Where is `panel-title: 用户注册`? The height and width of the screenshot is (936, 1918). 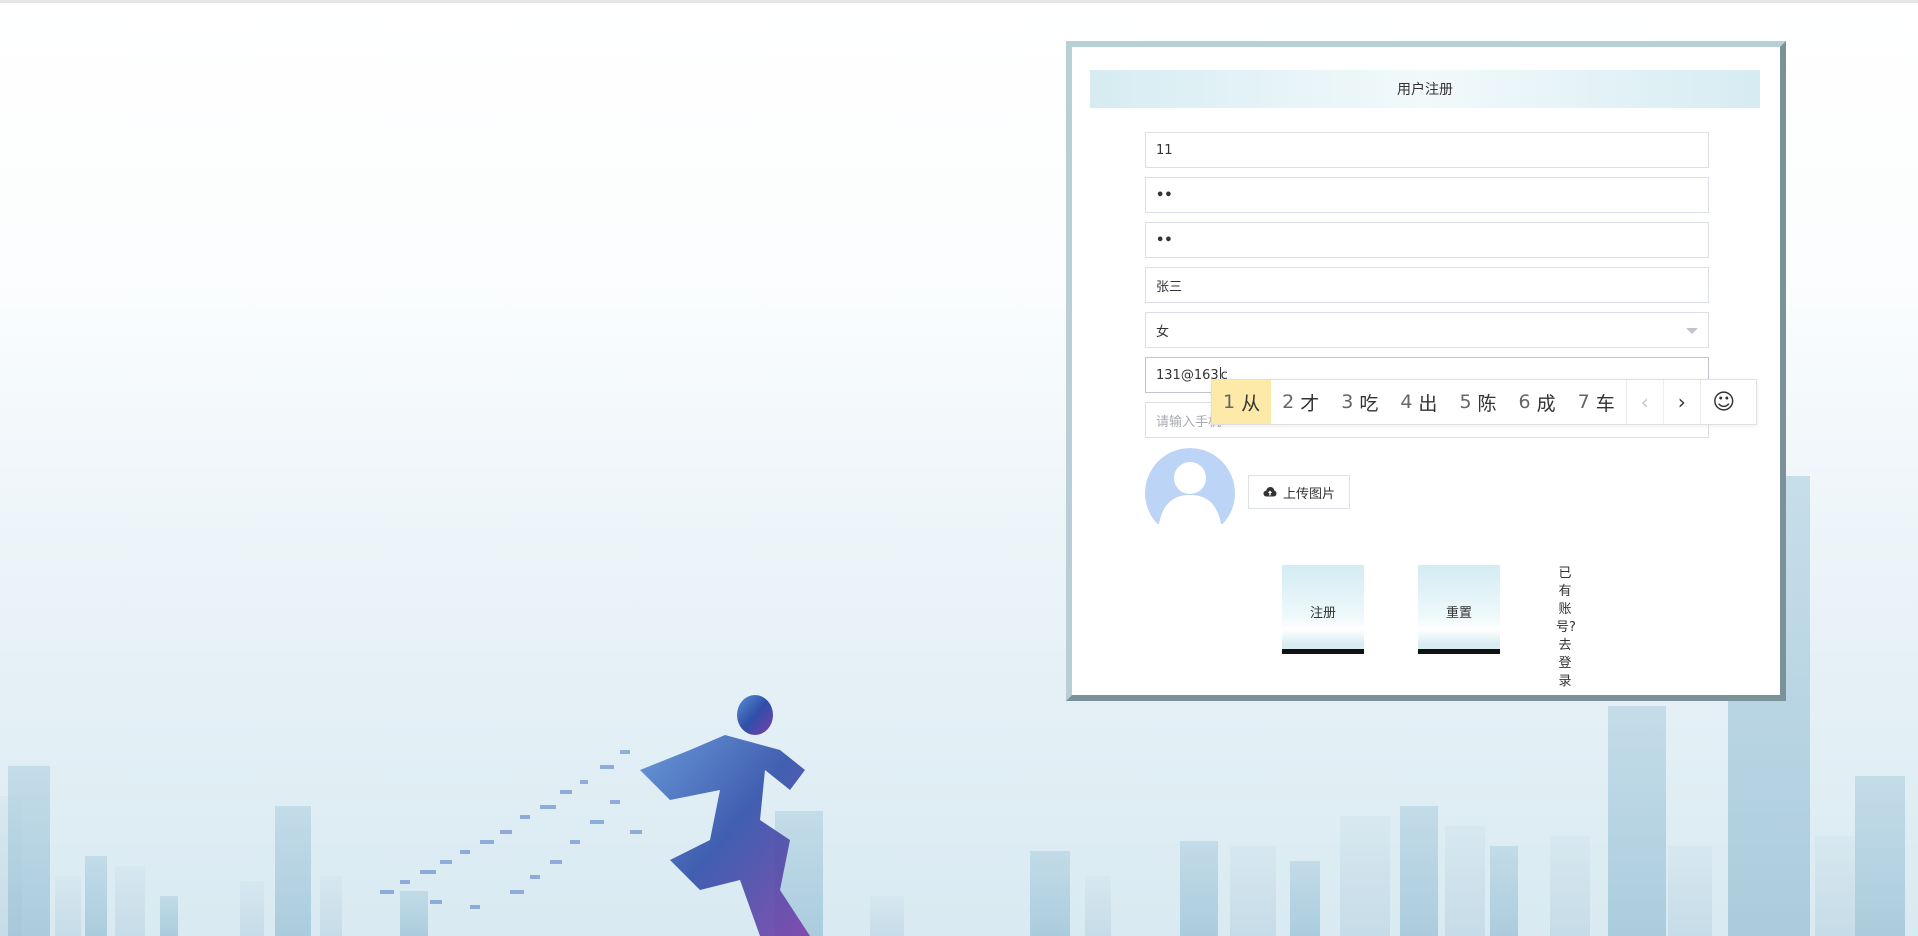
panel-title: 用户注册 is located at coordinates (1425, 89).